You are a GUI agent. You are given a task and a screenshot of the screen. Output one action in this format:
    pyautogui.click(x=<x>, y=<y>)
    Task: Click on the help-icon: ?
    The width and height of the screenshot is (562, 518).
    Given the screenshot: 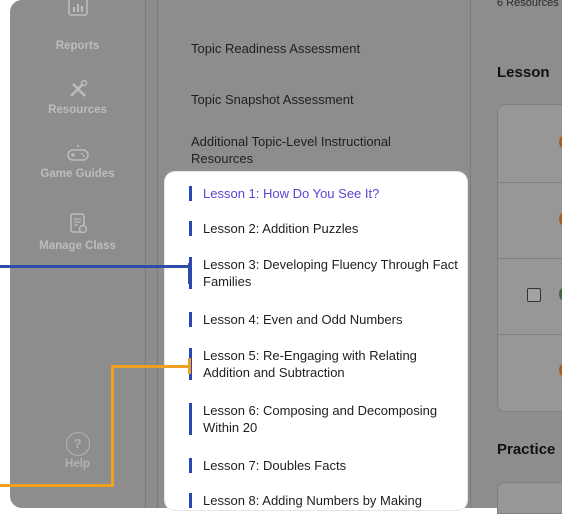 What is the action you would take?
    pyautogui.click(x=77, y=444)
    